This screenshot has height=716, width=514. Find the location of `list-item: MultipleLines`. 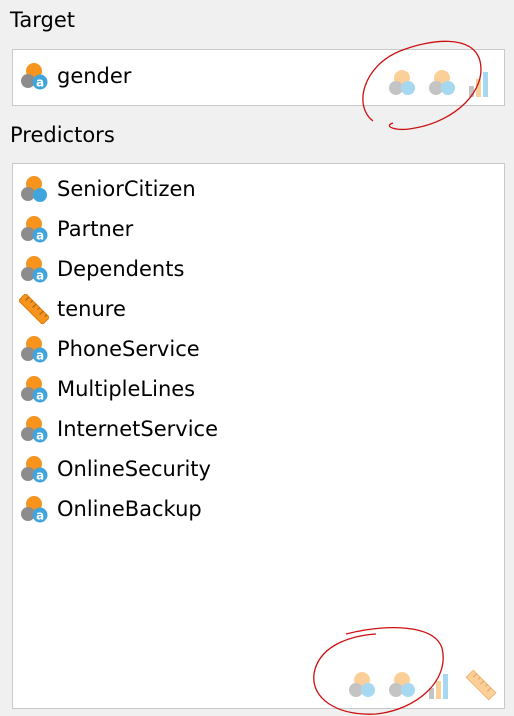

list-item: MultipleLines is located at coordinates (107, 389).